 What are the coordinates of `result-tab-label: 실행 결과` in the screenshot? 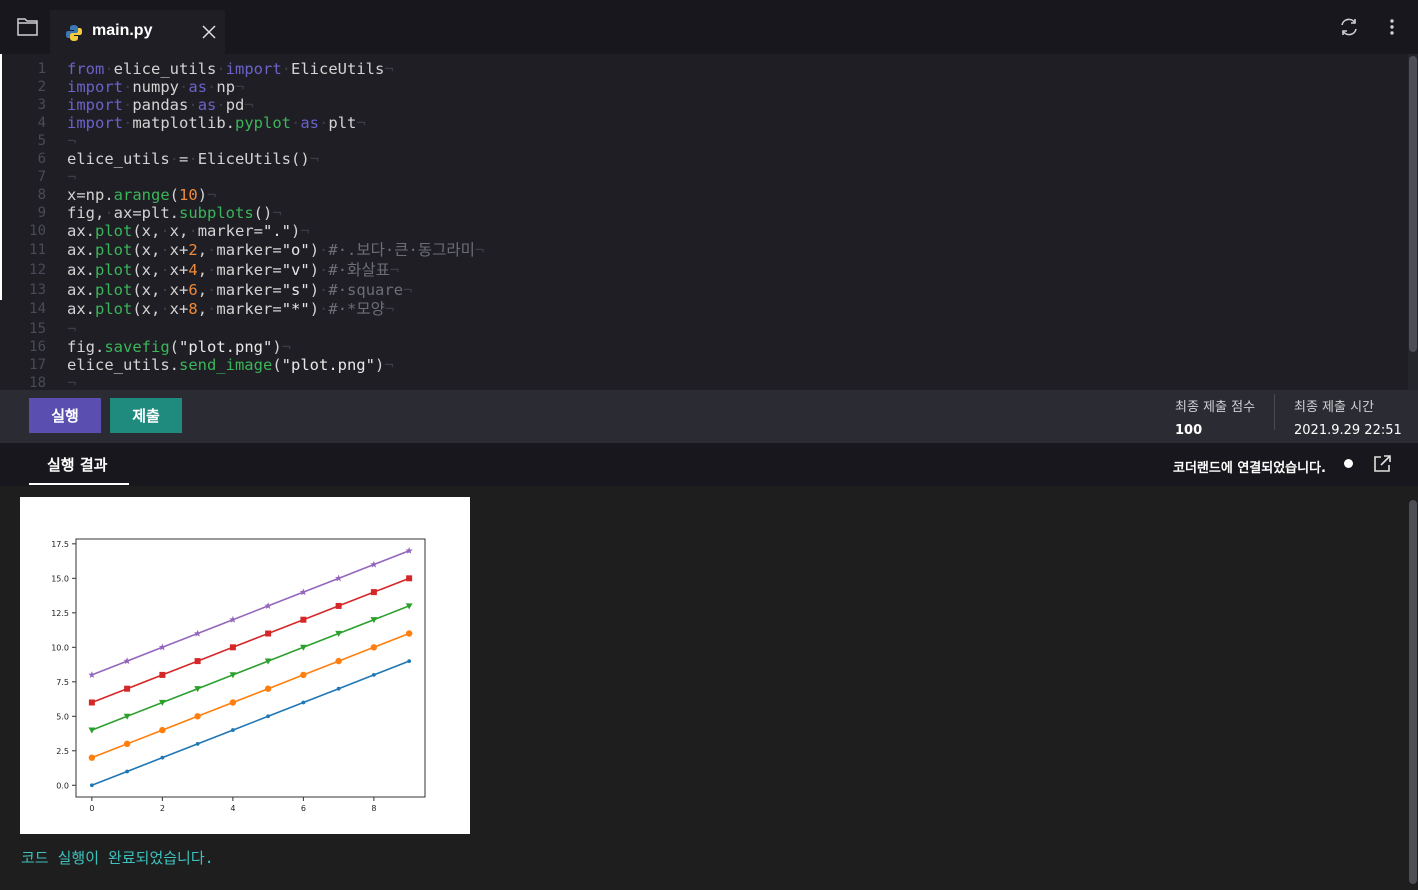 It's located at (77, 465).